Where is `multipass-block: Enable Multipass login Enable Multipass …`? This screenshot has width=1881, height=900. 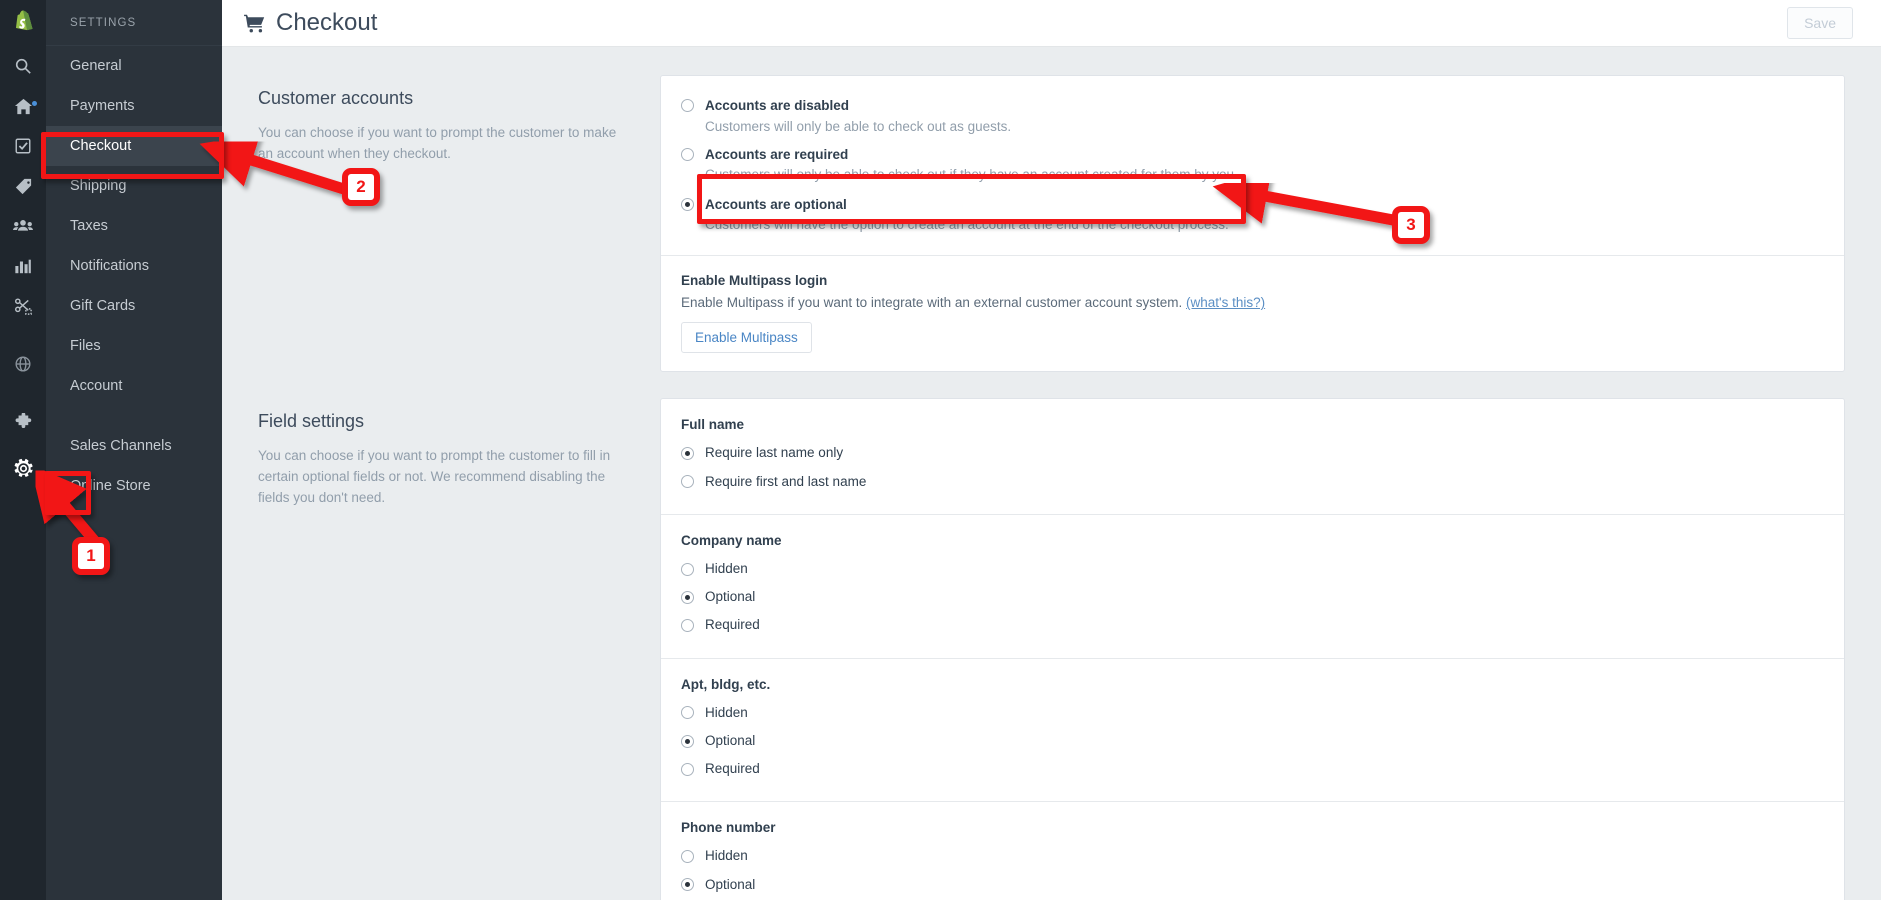
multipass-block: Enable Multipass login Enable Multipass … is located at coordinates (1252, 313).